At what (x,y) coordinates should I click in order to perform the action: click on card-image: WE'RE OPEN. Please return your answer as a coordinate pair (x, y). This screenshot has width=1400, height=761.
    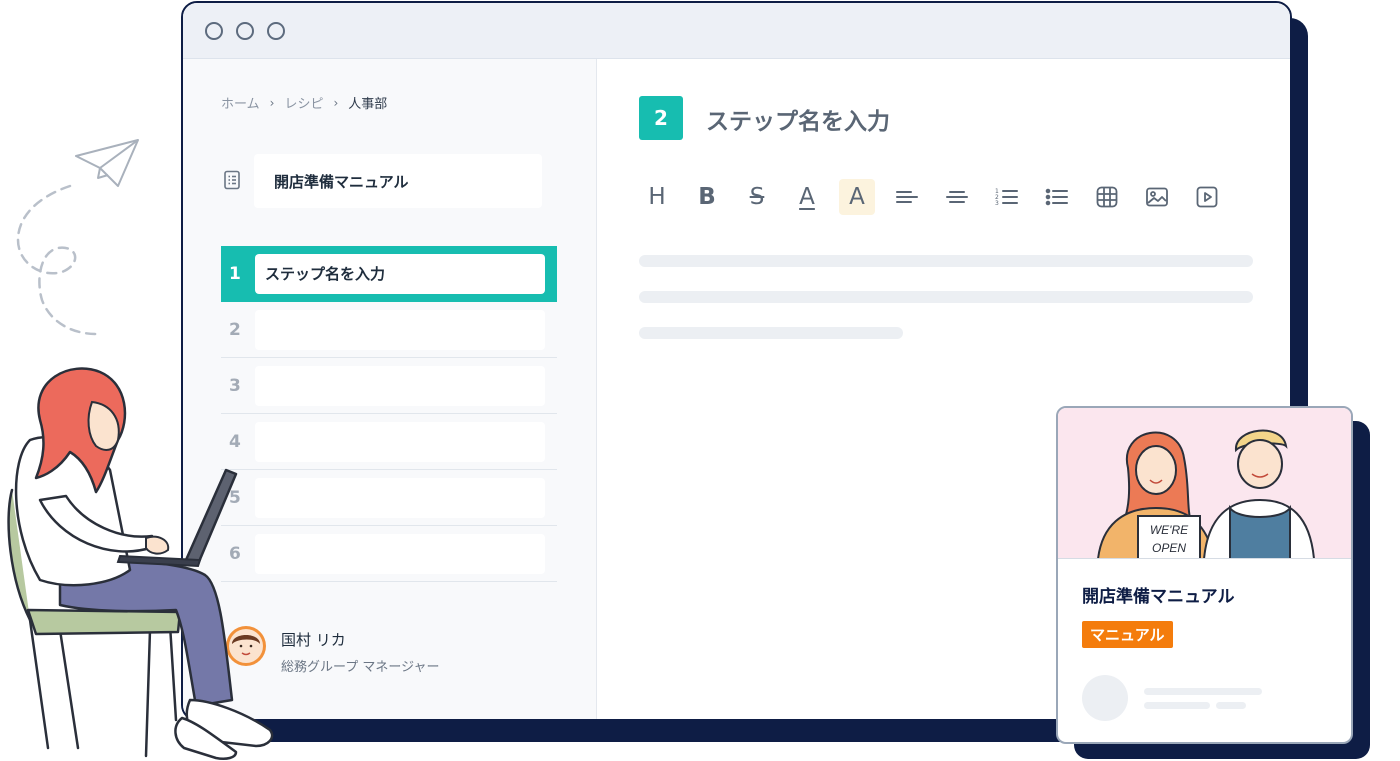
    Looking at the image, I should click on (1204, 483).